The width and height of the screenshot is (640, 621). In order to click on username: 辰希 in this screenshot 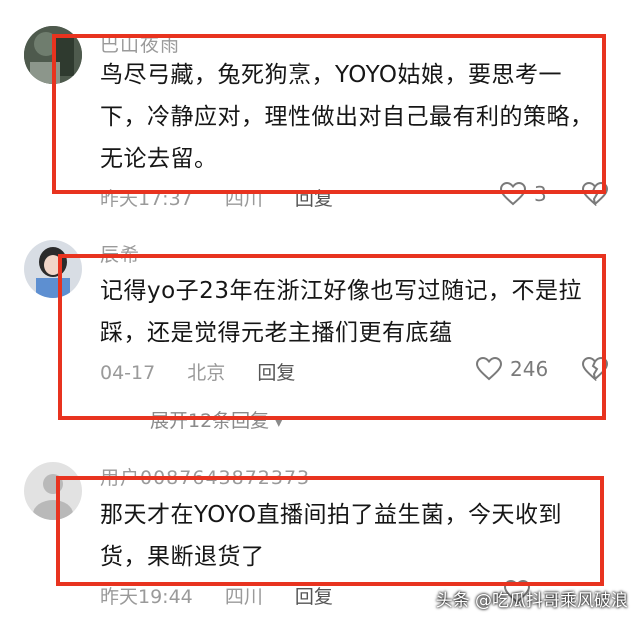, I will do `click(120, 253)`.